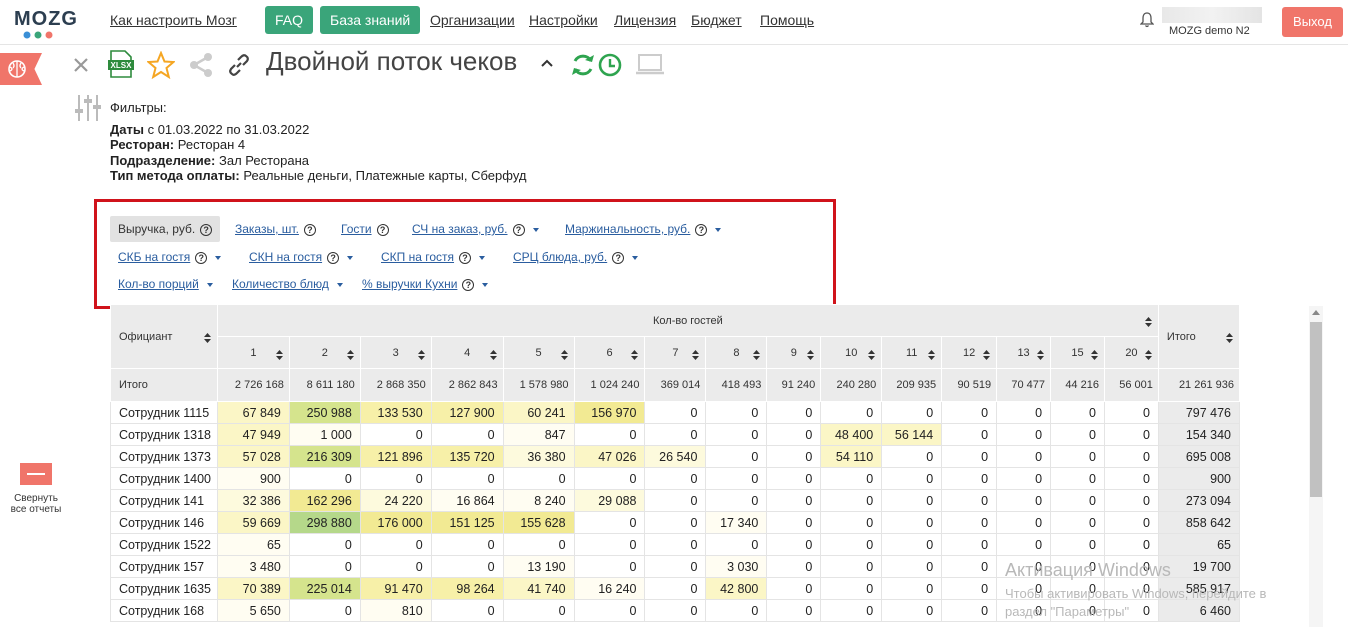 Image resolution: width=1348 pixels, height=627 pixels. I want to click on guests-col-11: 11, so click(912, 352).